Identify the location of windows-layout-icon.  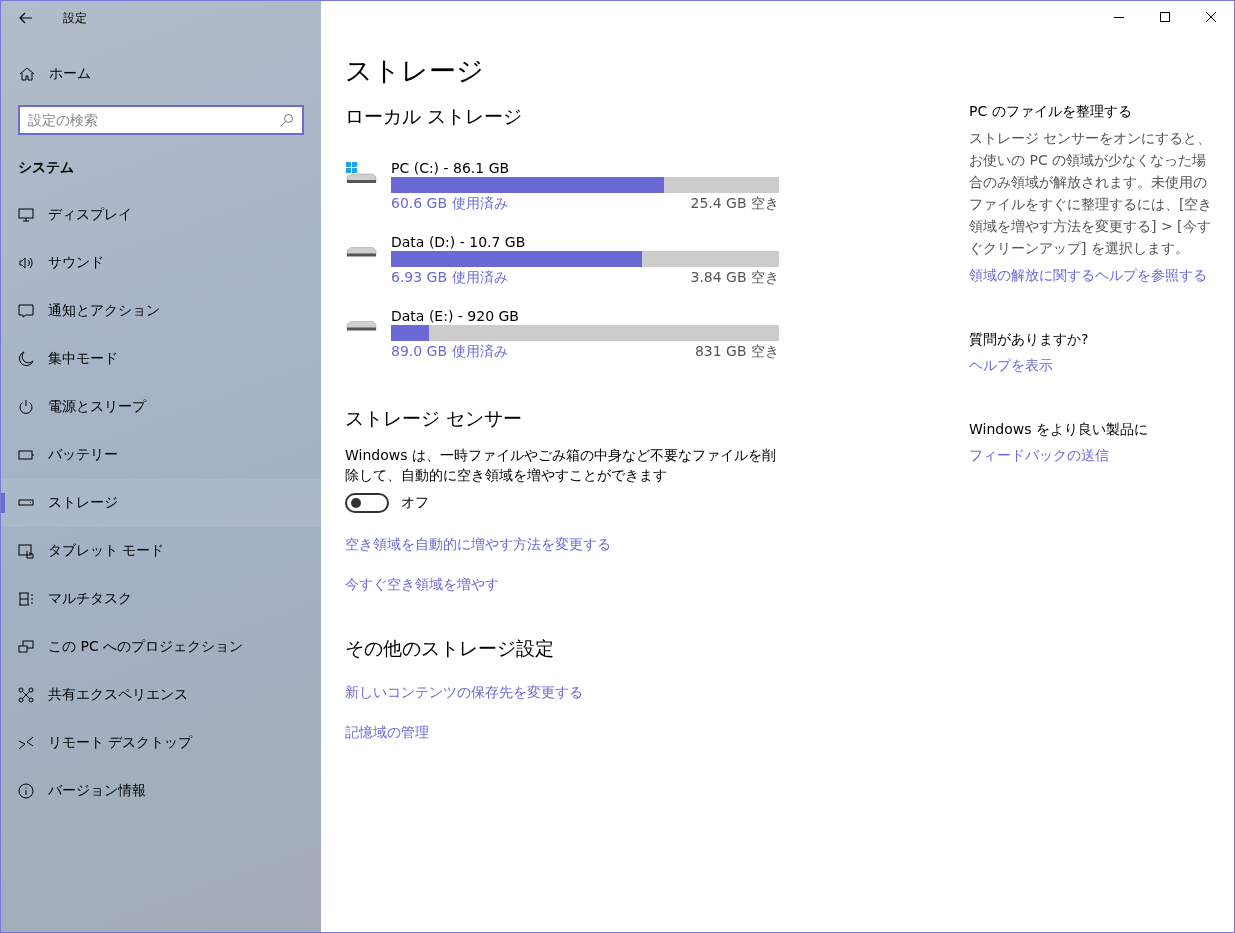
(26, 599).